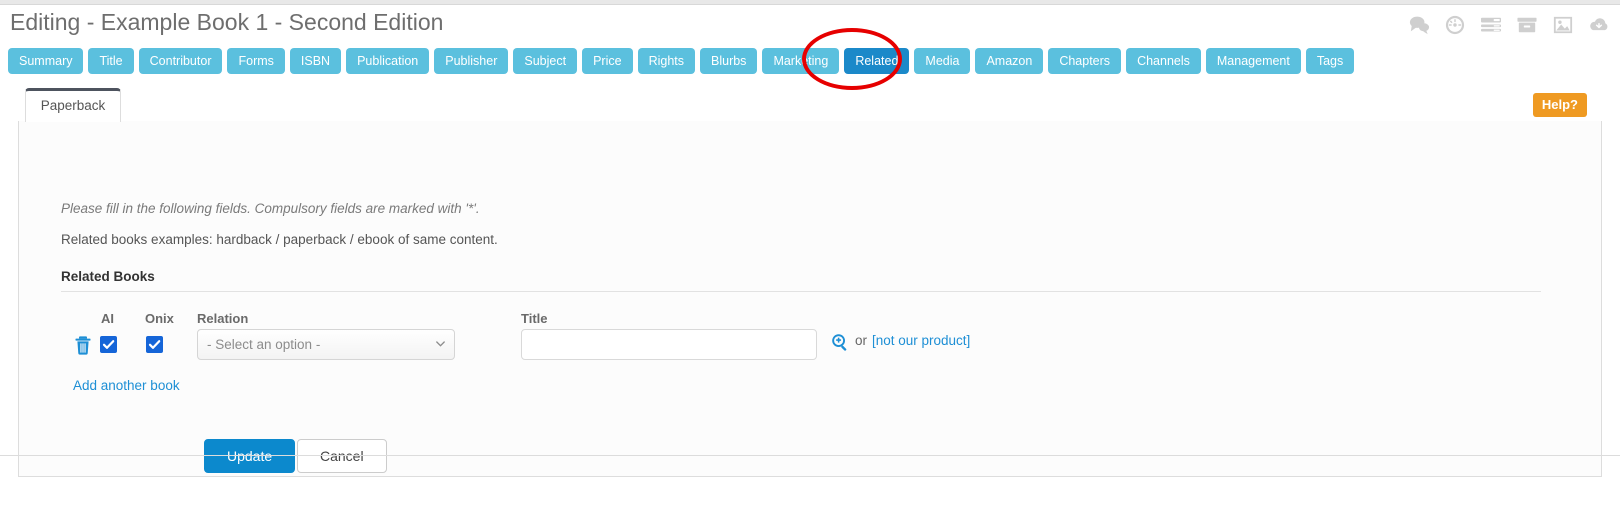 This screenshot has width=1620, height=508. I want to click on tab-isbn: ISBN, so click(315, 61).